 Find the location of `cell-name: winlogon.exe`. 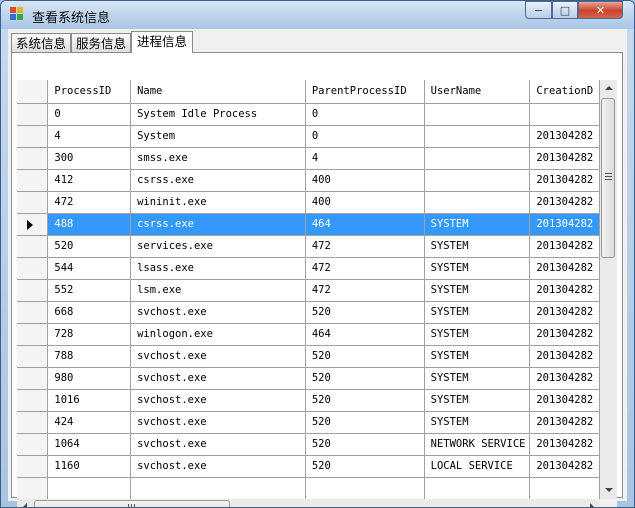

cell-name: winlogon.exe is located at coordinates (218, 334).